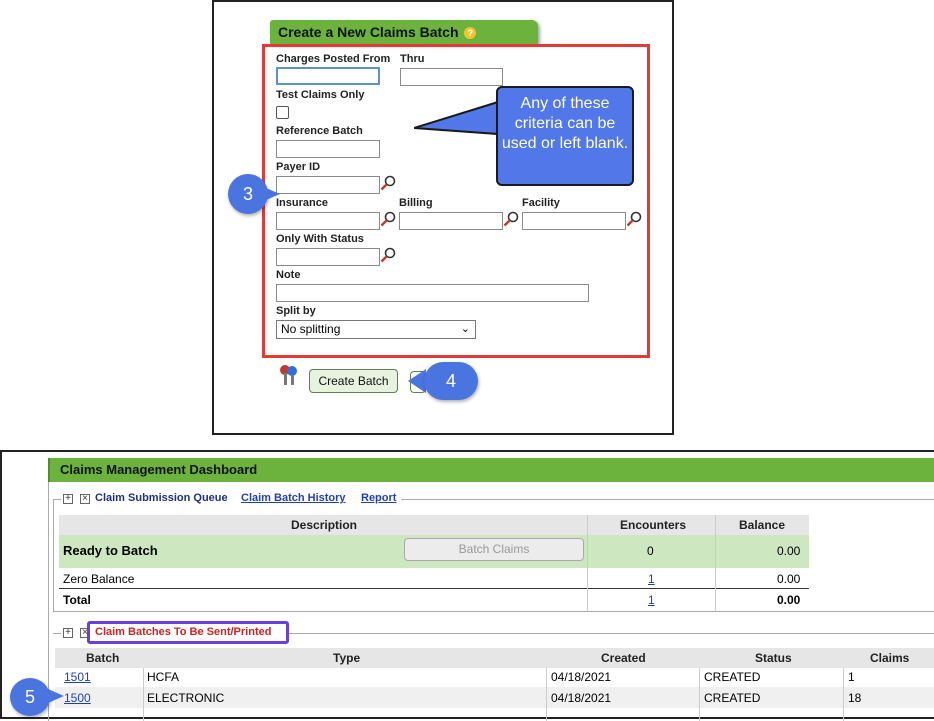 This screenshot has height=721, width=934. Describe the element at coordinates (298, 167) in the screenshot. I see `payer-id-label: Payer ID` at that location.